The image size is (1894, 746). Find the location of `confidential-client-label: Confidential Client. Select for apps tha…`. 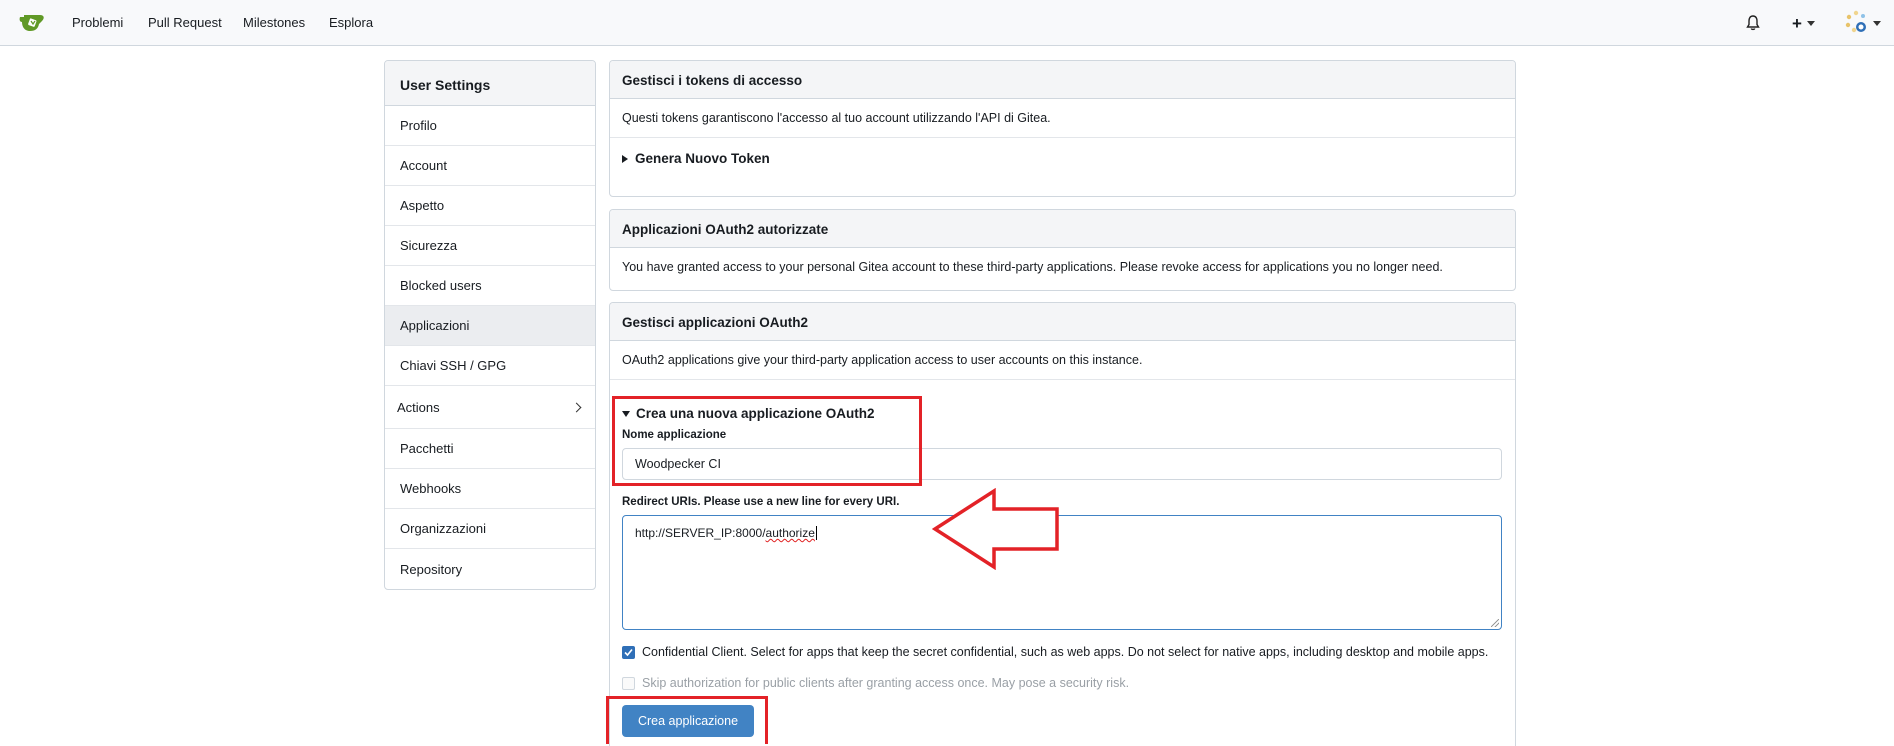

confidential-client-label: Confidential Client. Select for apps tha… is located at coordinates (1065, 652).